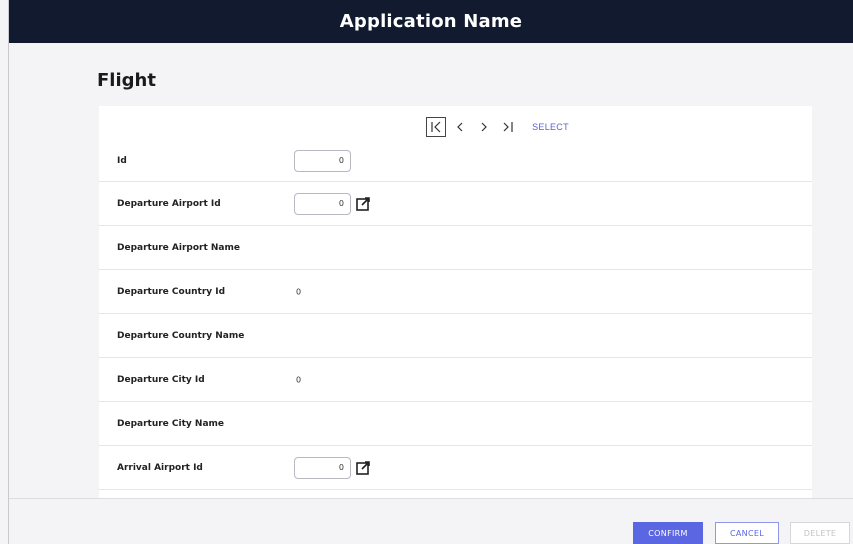  What do you see at coordinates (455, 336) in the screenshot?
I see `form-row-departure-country-name: Departure Country Name` at bounding box center [455, 336].